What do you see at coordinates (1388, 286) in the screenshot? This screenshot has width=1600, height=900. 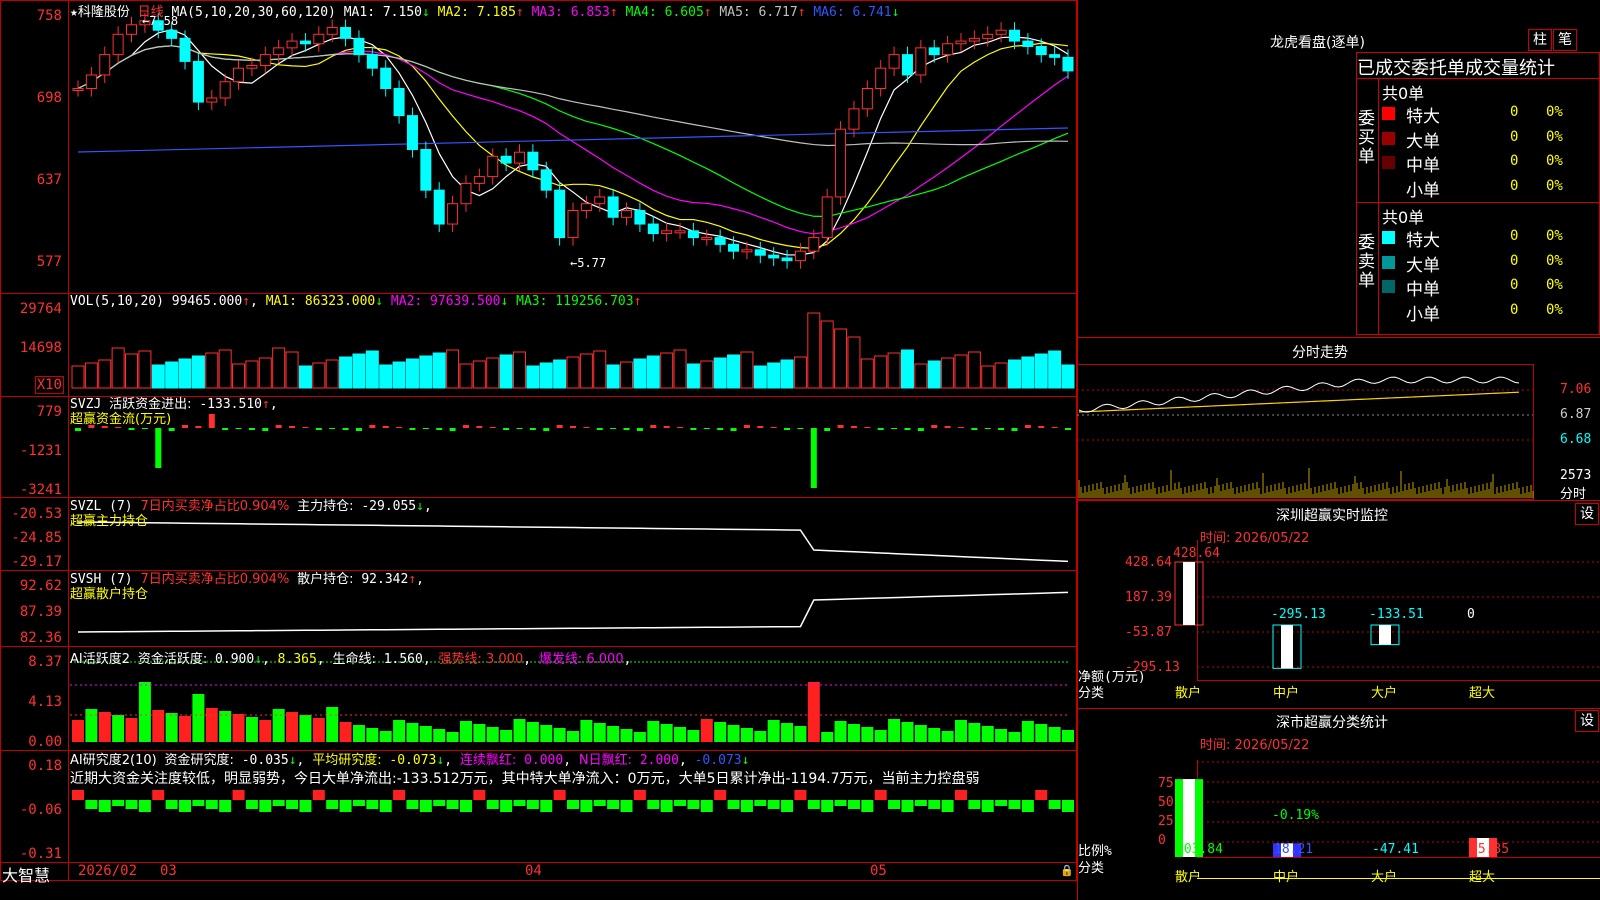 I see `sell-row-swatch` at bounding box center [1388, 286].